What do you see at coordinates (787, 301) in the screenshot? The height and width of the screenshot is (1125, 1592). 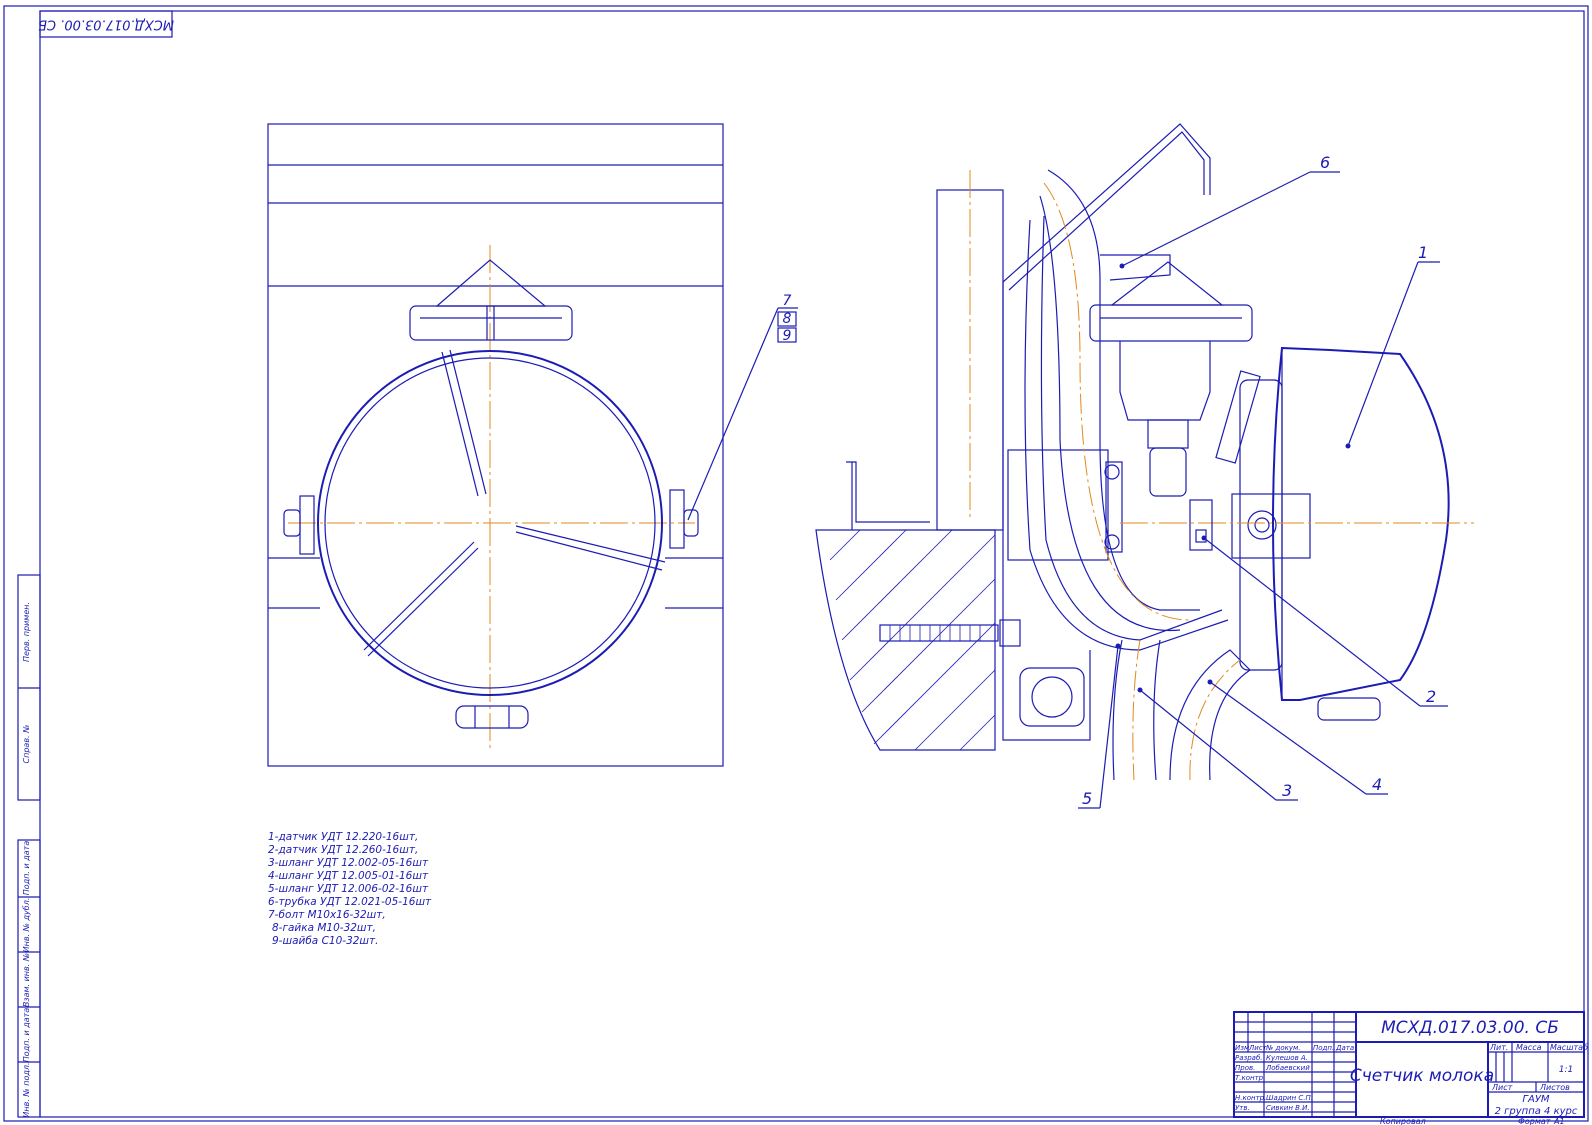 I see `callout-7: 7` at bounding box center [787, 301].